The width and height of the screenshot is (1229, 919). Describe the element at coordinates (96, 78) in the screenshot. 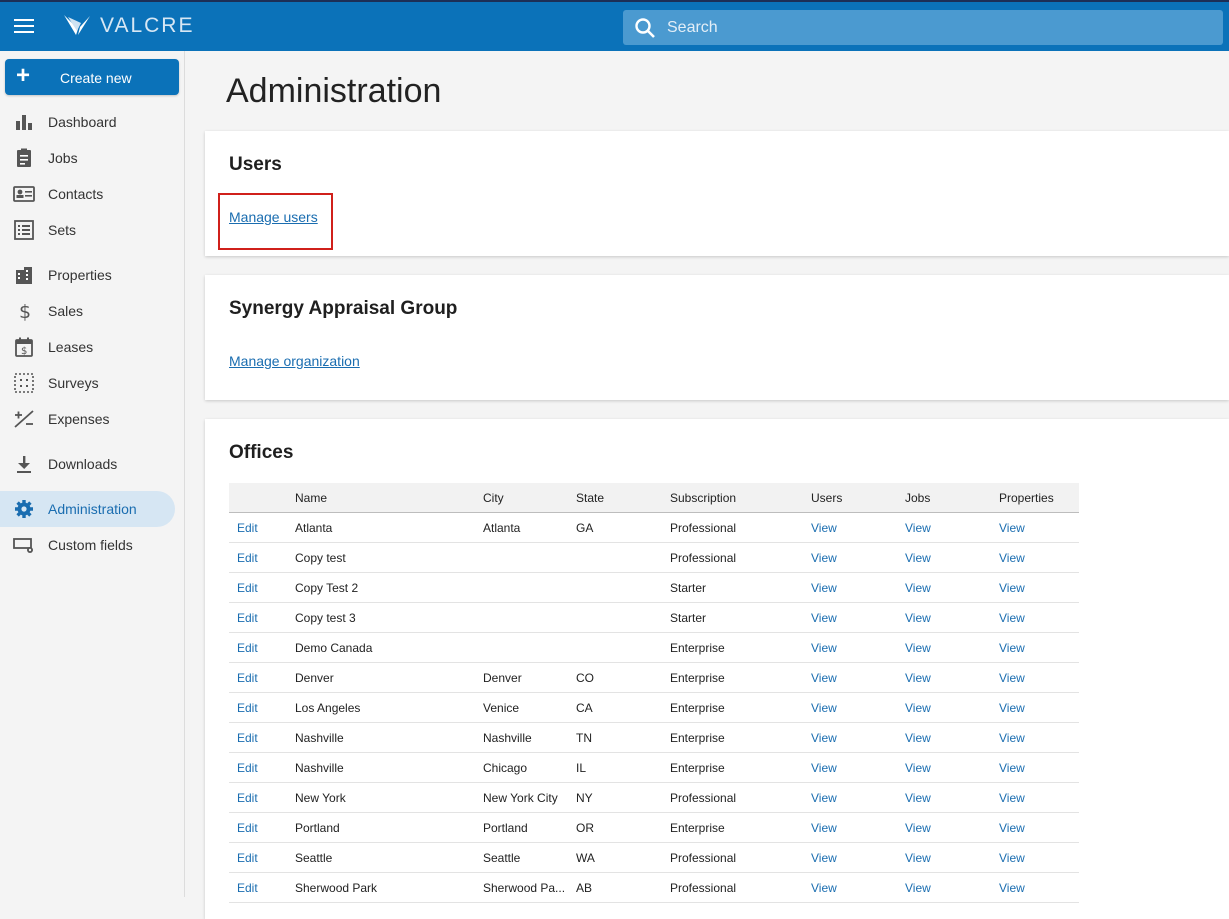

I see `create-new-label: Create new` at that location.